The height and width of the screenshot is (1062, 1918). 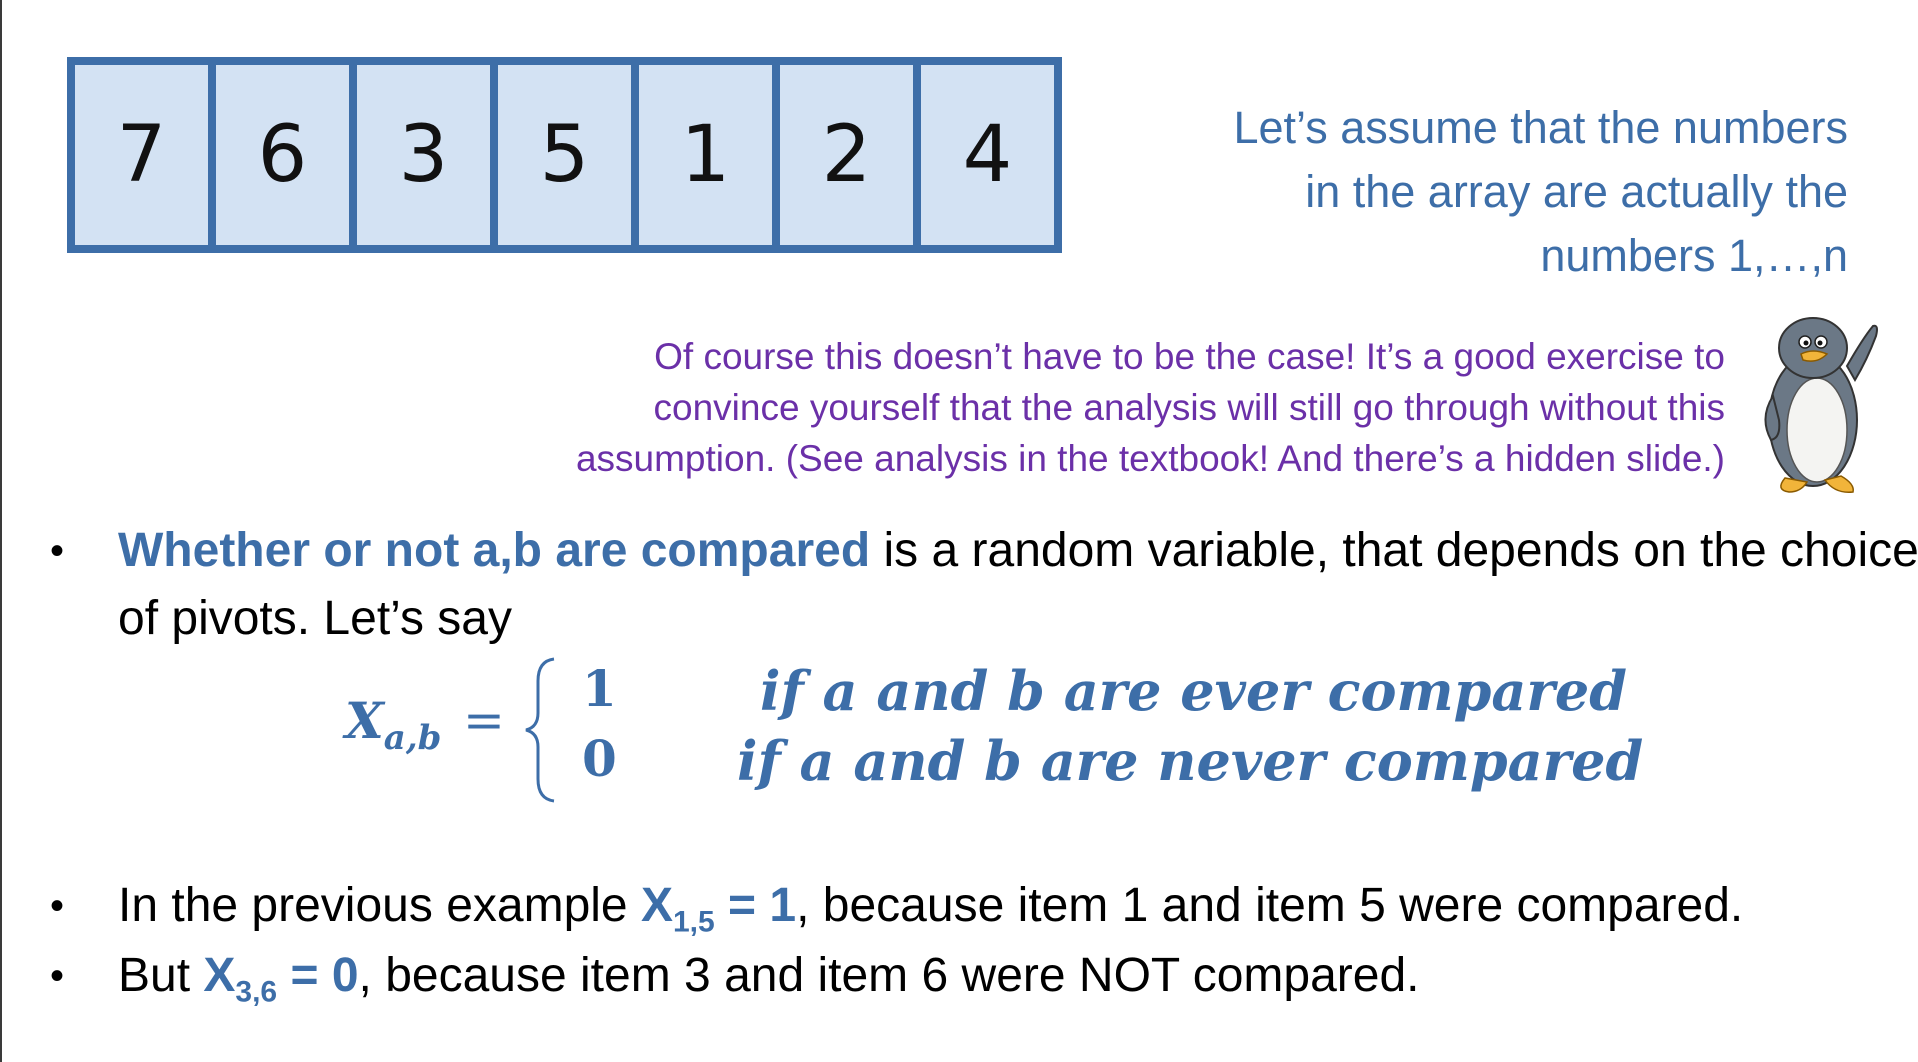 I want to click on slide-left-border, so click(x=1, y=531).